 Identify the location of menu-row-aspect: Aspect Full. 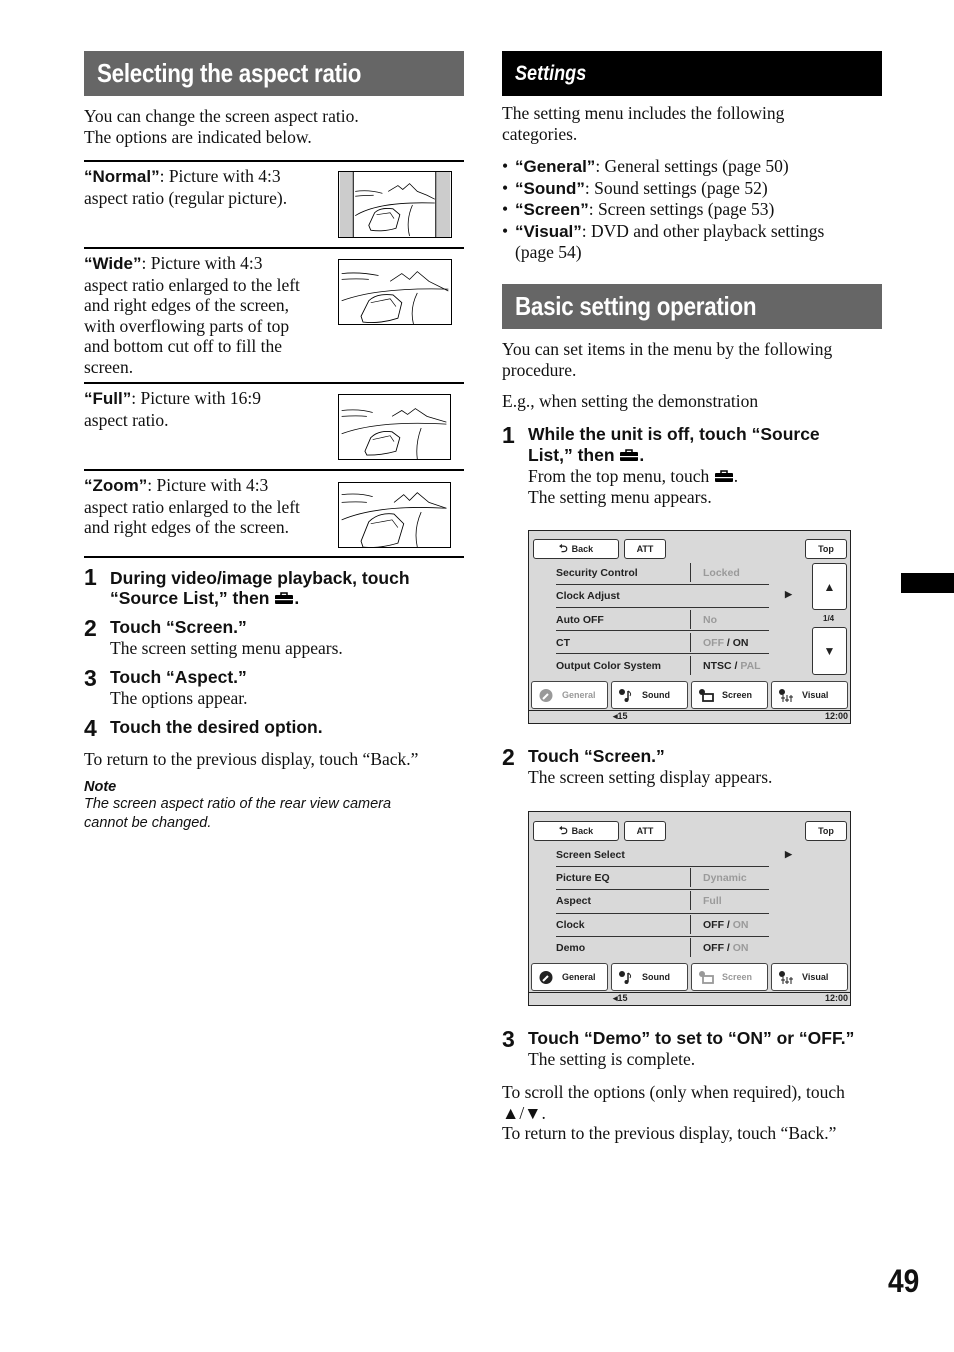
(662, 900).